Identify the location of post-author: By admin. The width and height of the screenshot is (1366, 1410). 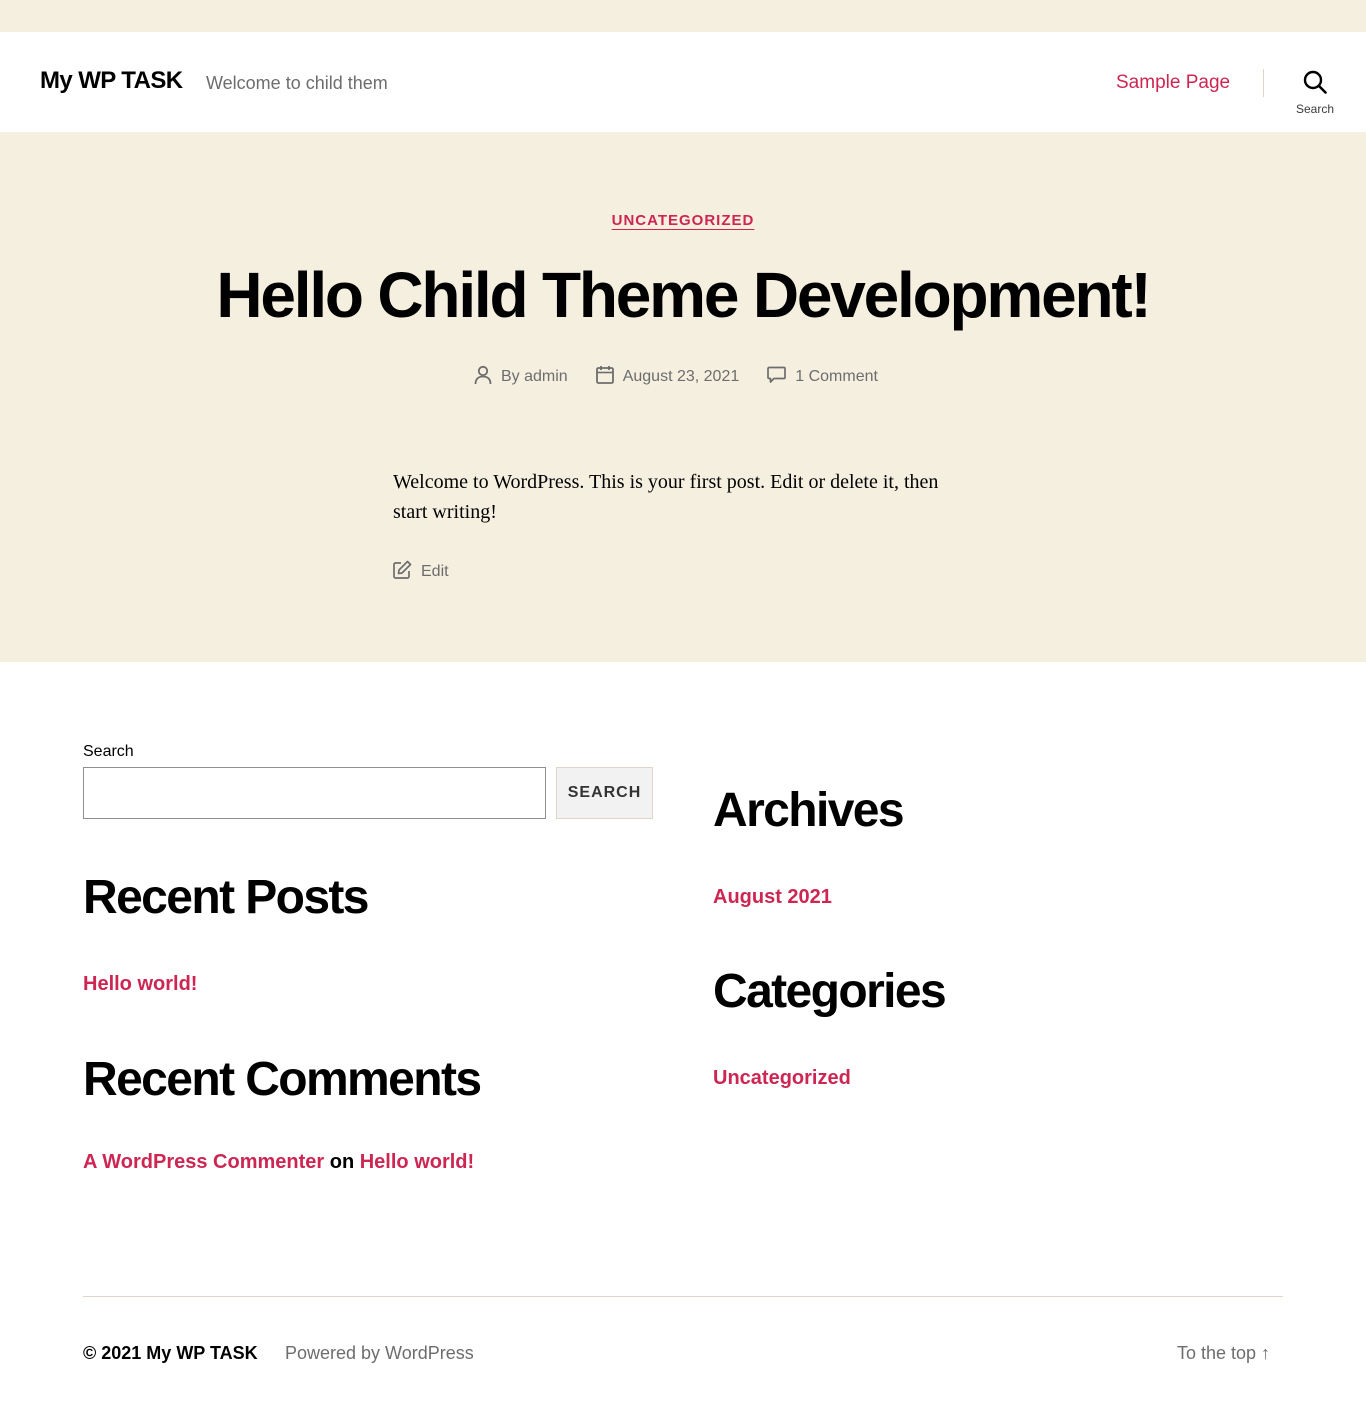
(521, 377).